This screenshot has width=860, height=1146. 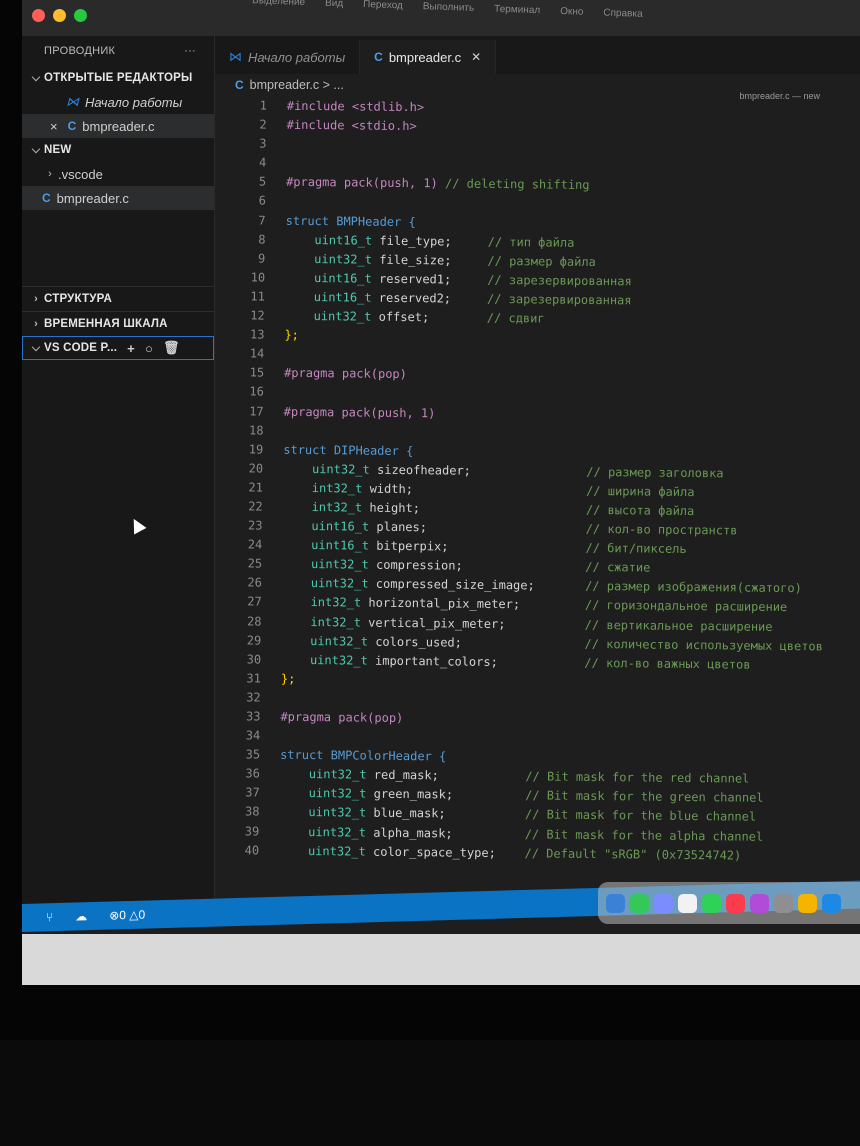 What do you see at coordinates (572, 12) in the screenshot?
I see `menu-window: Окно` at bounding box center [572, 12].